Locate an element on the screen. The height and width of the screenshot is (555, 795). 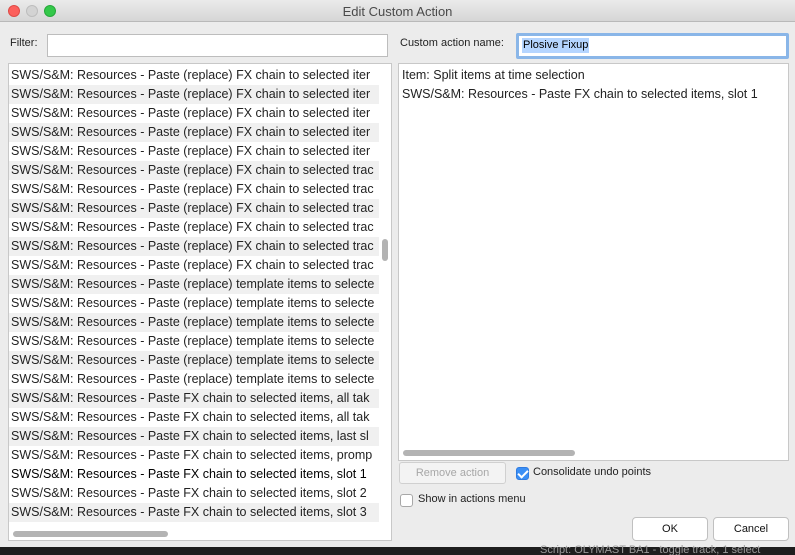
window-title: Edit Custom Action is located at coordinates (397, 11).